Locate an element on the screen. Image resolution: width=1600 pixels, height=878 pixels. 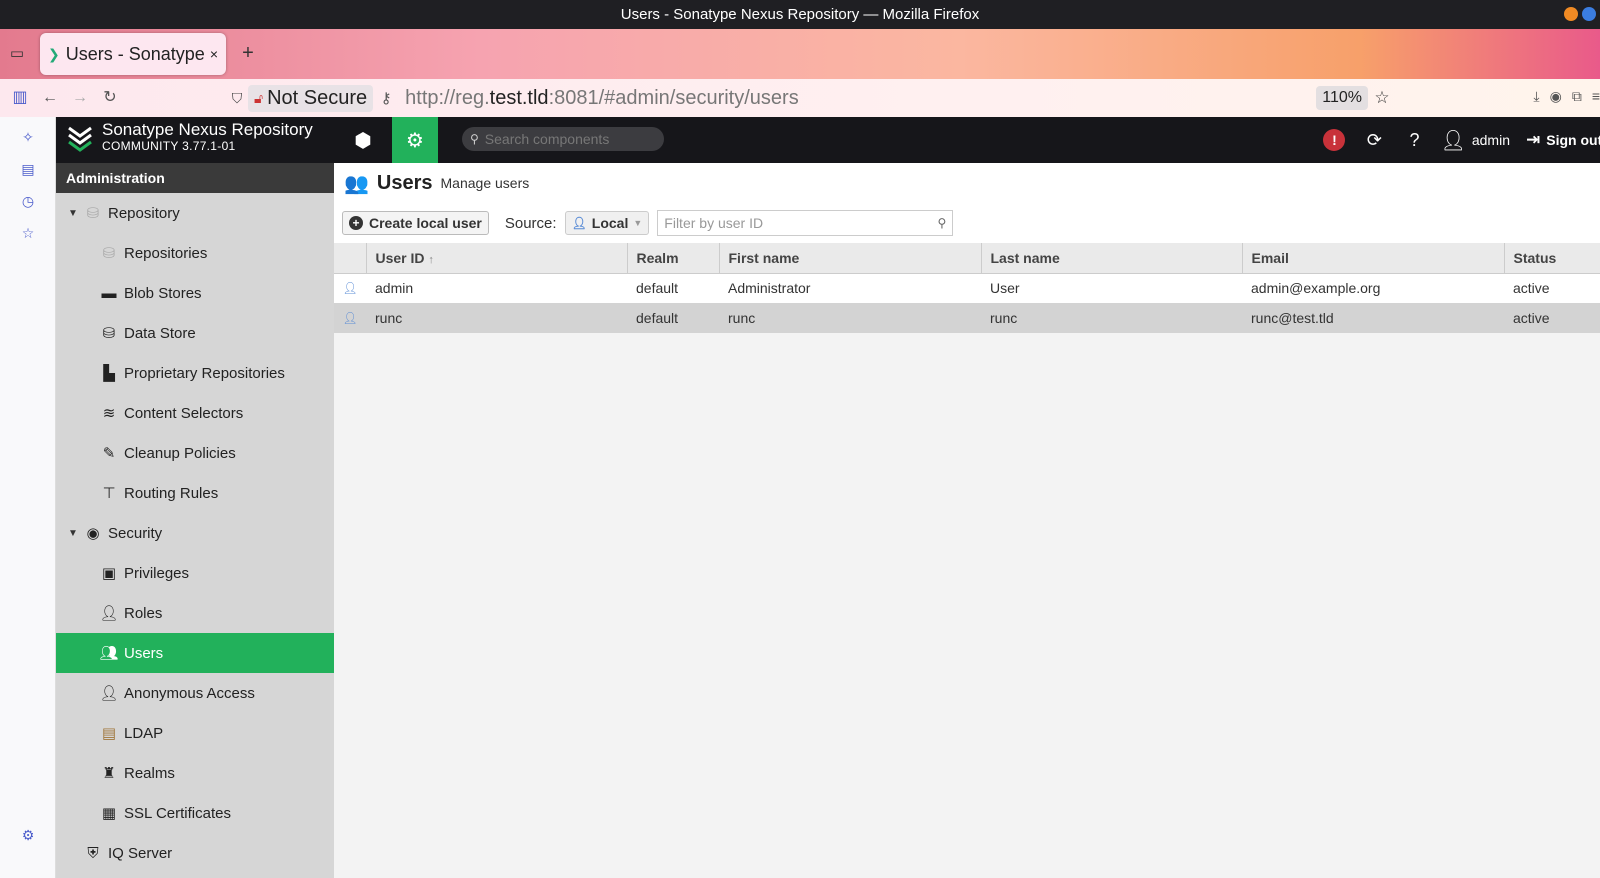
history-icon: ◷ is located at coordinates (28, 203).